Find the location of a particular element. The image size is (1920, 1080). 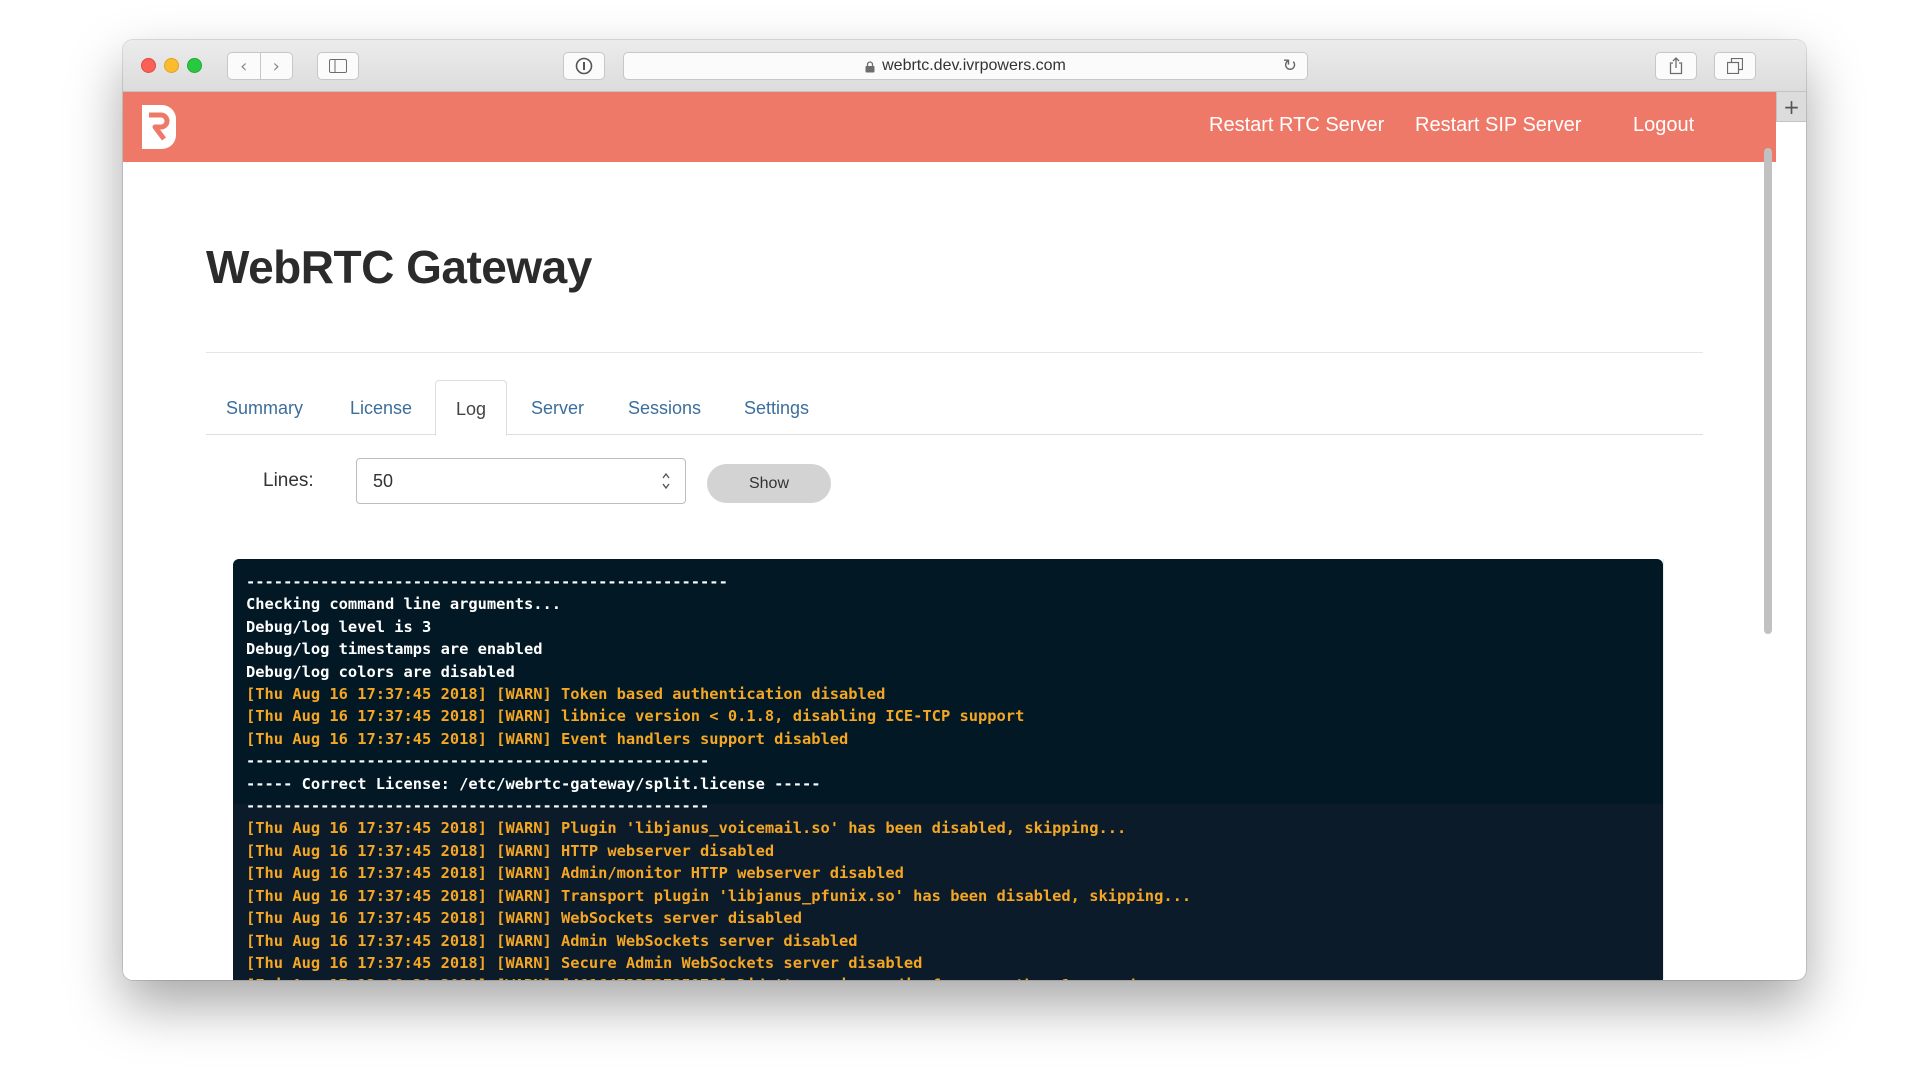

tabs-icon is located at coordinates (1735, 66).